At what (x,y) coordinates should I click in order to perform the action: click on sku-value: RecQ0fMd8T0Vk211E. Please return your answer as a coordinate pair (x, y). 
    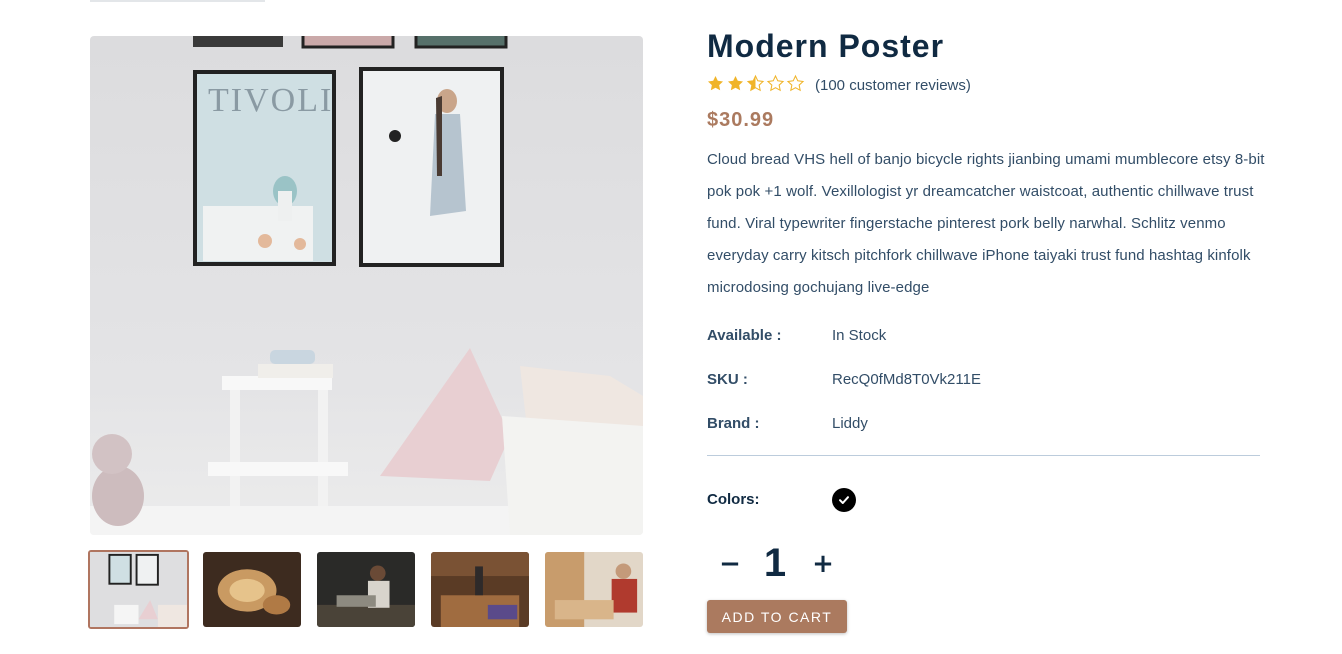
    Looking at the image, I should click on (906, 379).